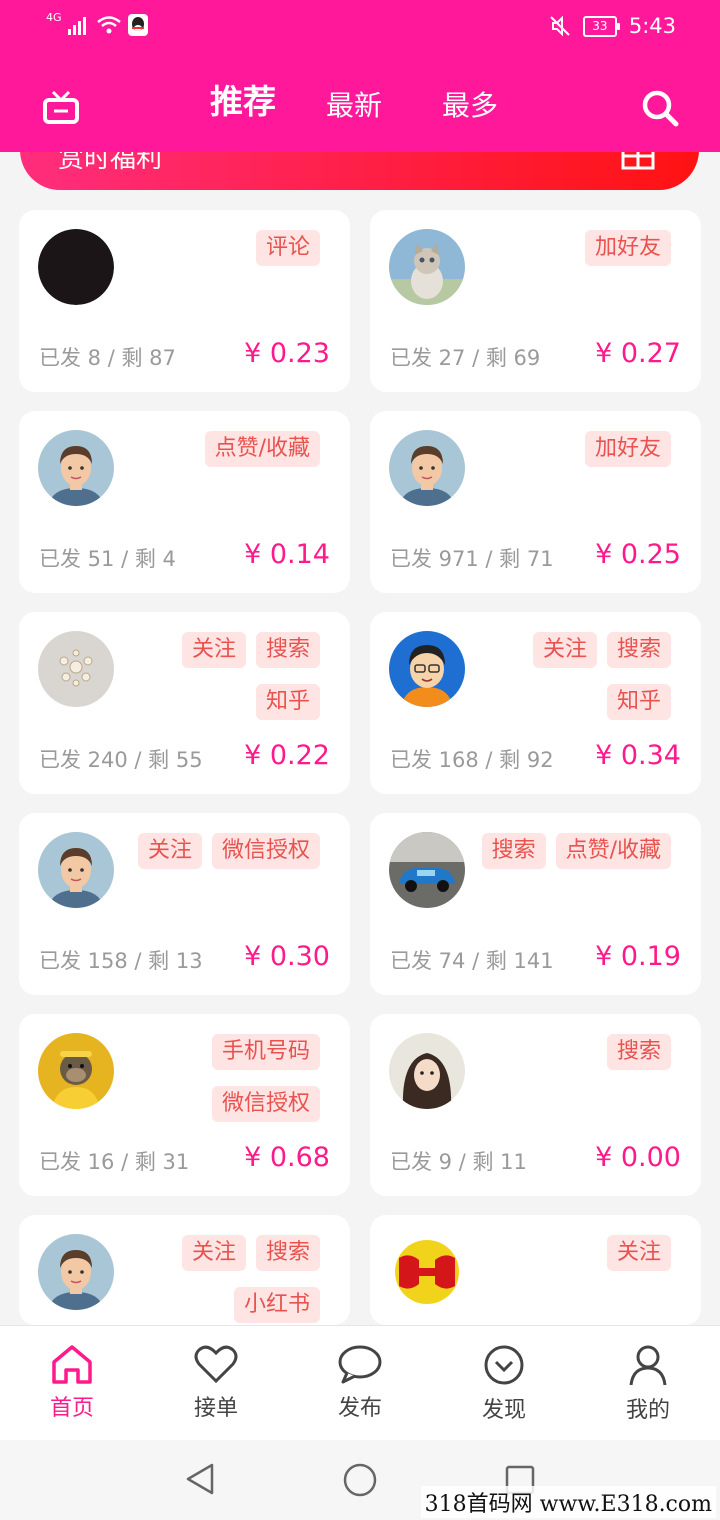  I want to click on task-tags: 关注 搜索小红书, so click(215, 1279).